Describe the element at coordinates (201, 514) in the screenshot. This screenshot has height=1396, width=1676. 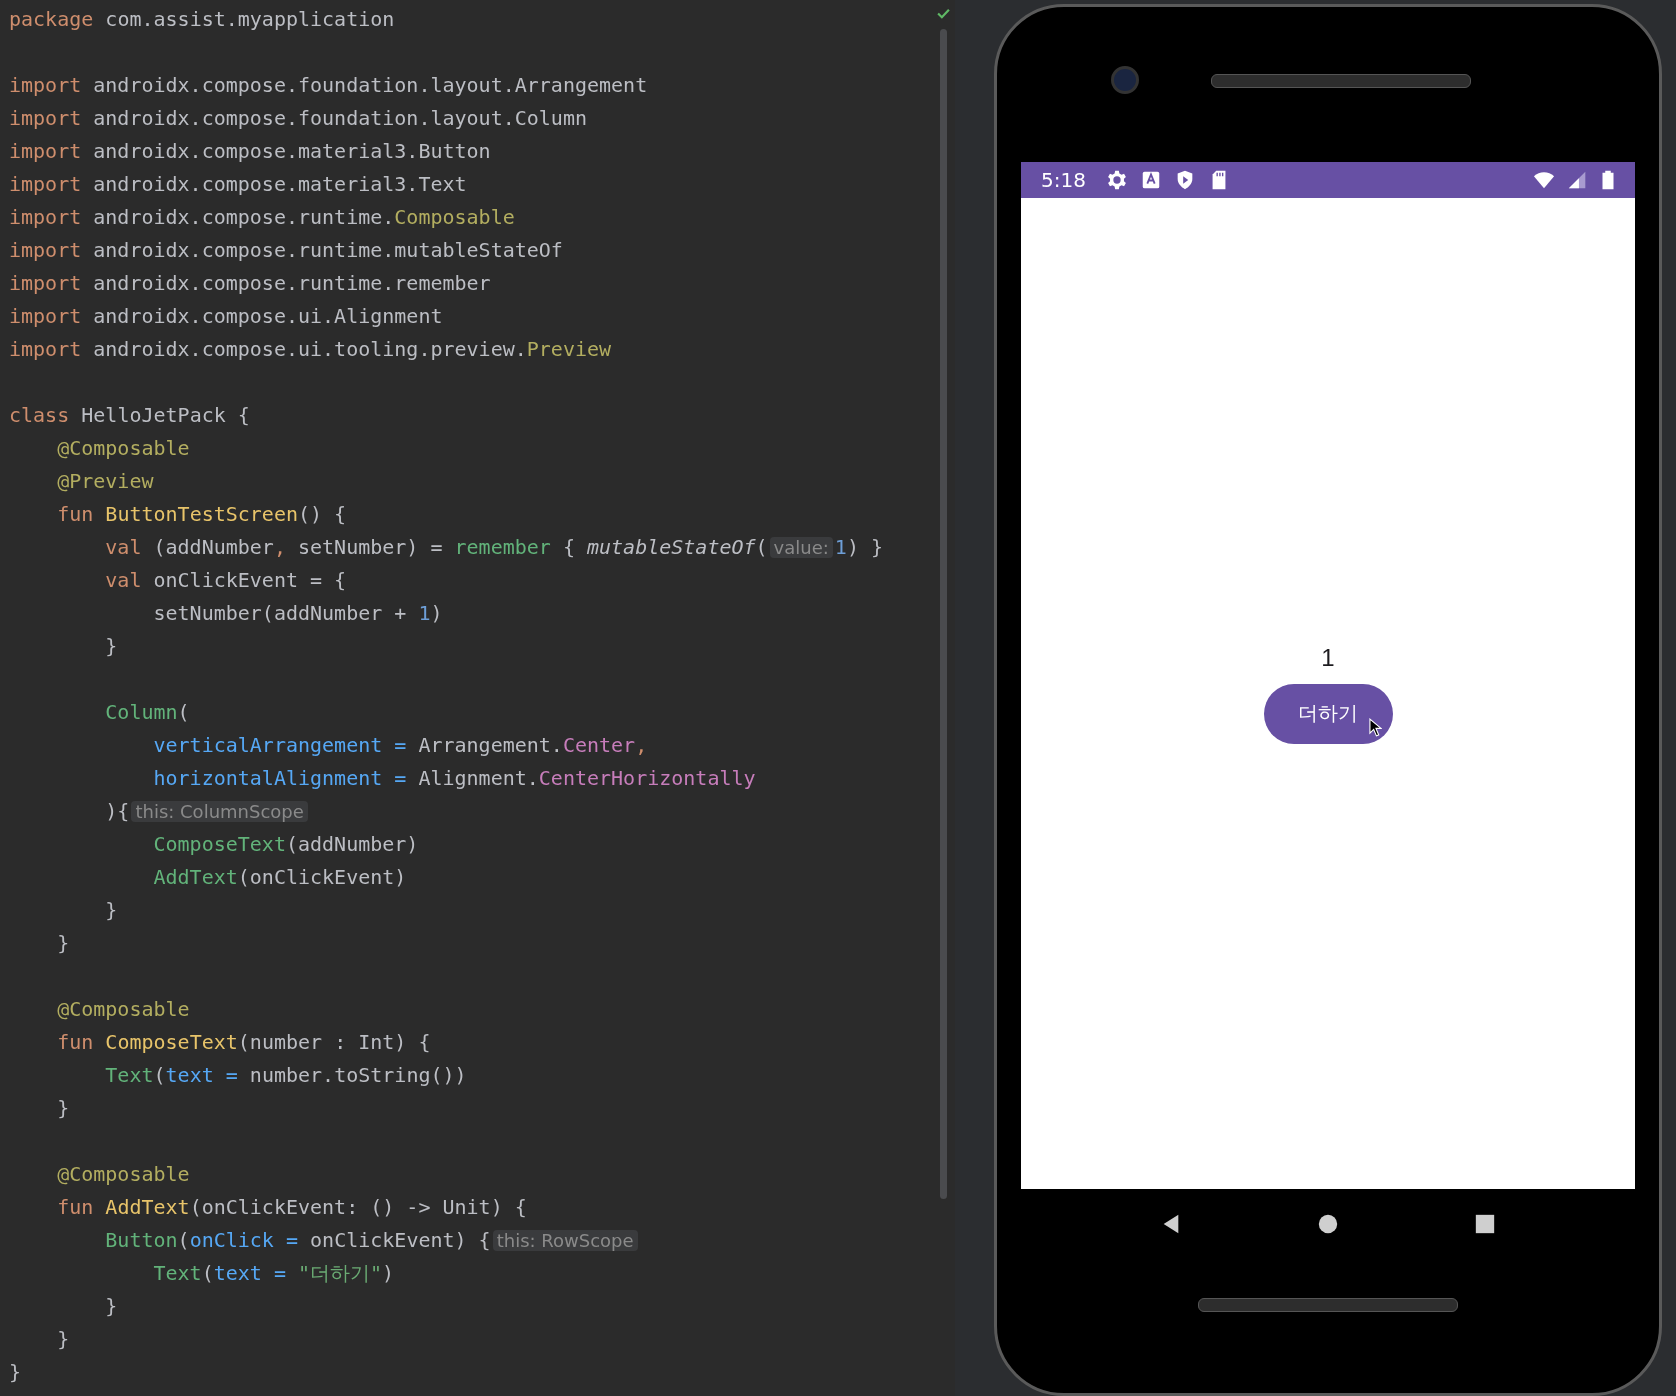
I see `code-line: fun ButtonTestScreen() {` at that location.